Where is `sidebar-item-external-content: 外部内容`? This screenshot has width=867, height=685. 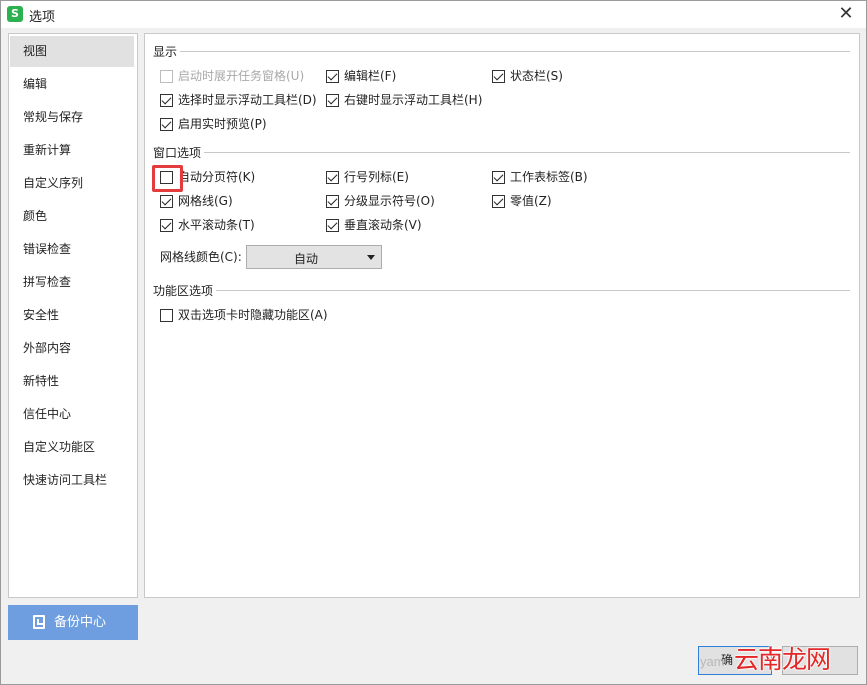 sidebar-item-external-content: 外部内容 is located at coordinates (72, 348).